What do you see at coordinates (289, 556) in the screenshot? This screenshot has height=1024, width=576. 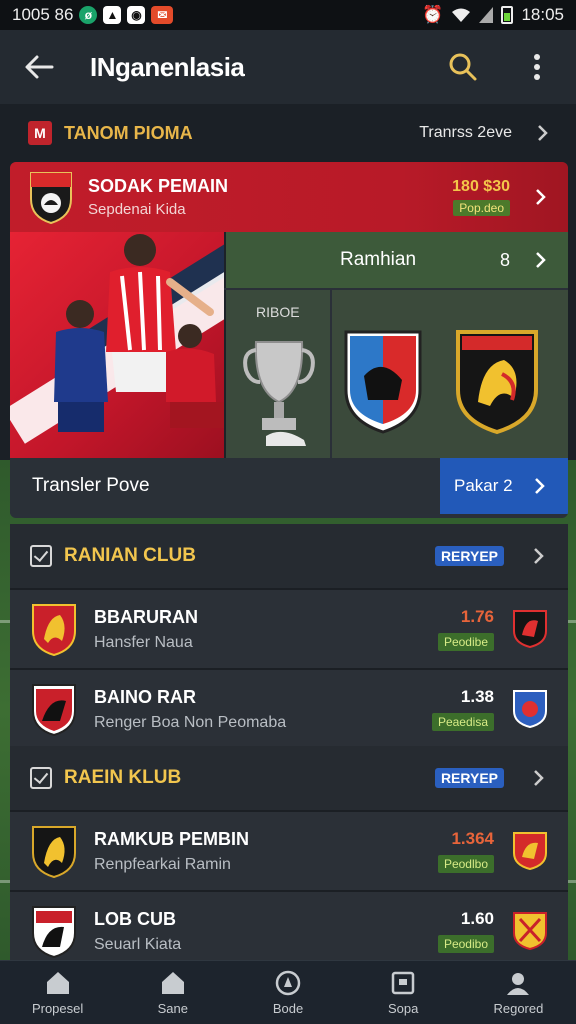 I see `club-section-header: RANIAN CLUB RERYEP` at bounding box center [289, 556].